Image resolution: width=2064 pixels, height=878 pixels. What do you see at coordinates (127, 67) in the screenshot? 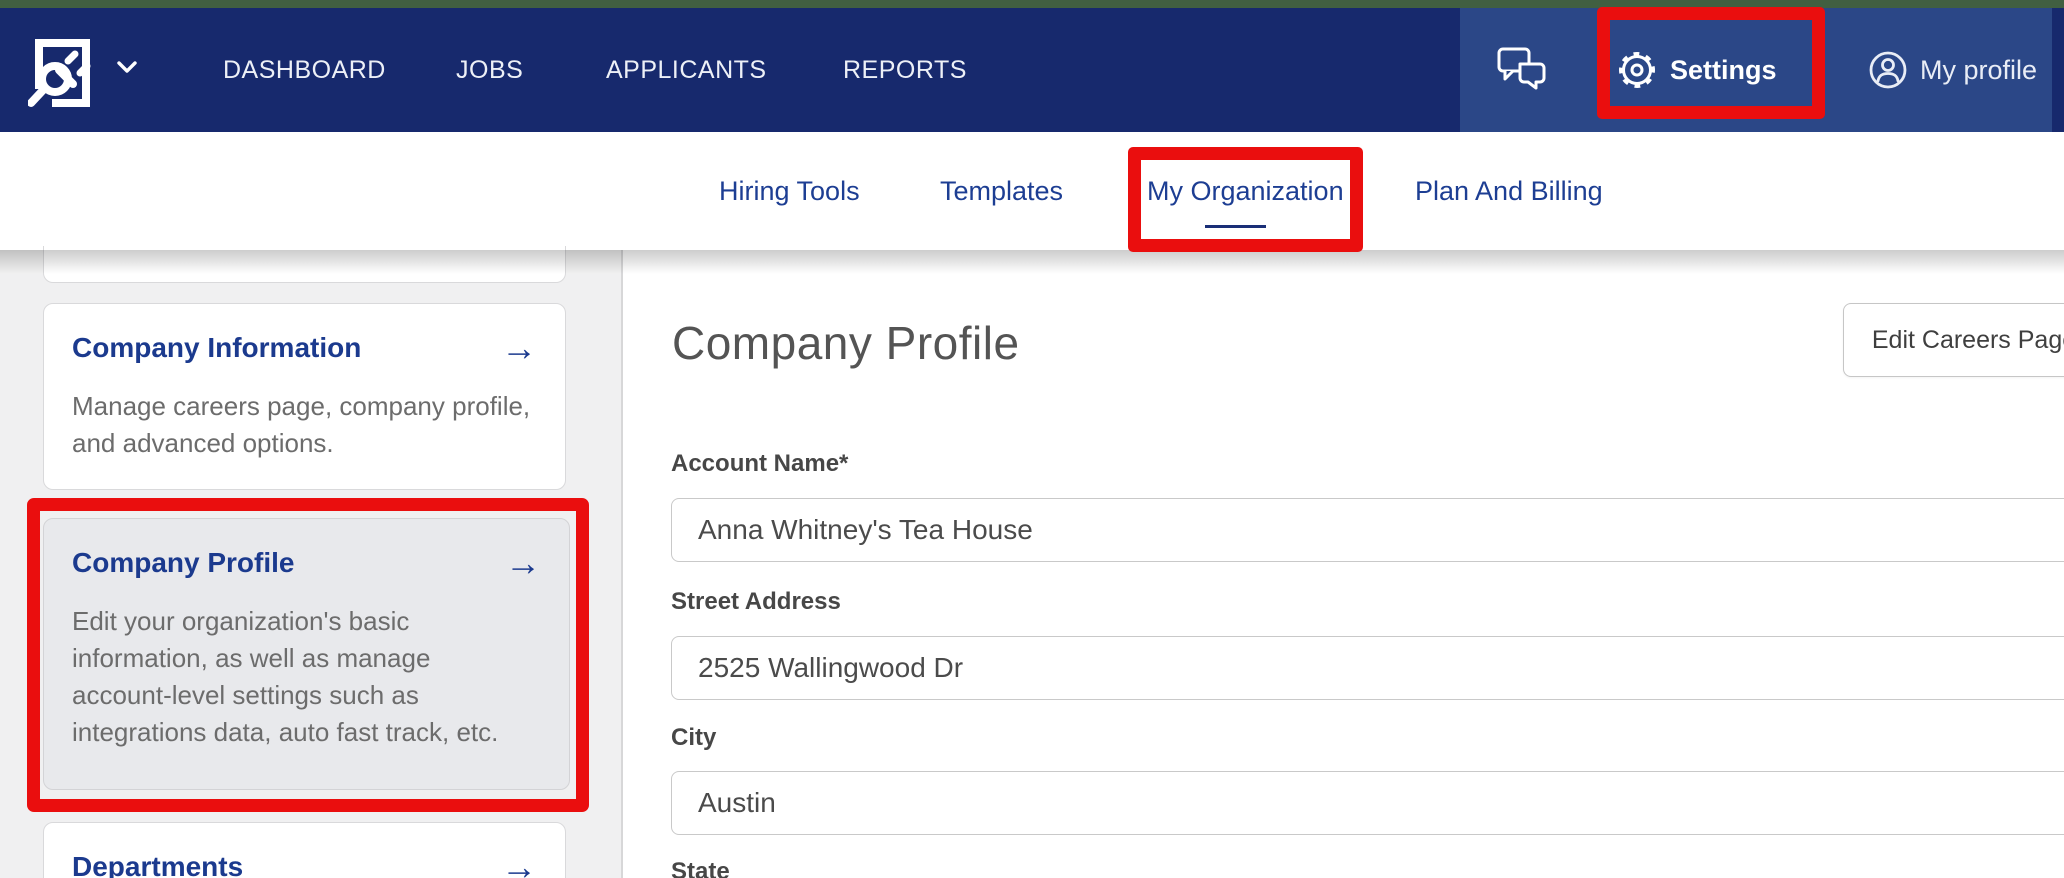
I see `chevron-down-icon` at bounding box center [127, 67].